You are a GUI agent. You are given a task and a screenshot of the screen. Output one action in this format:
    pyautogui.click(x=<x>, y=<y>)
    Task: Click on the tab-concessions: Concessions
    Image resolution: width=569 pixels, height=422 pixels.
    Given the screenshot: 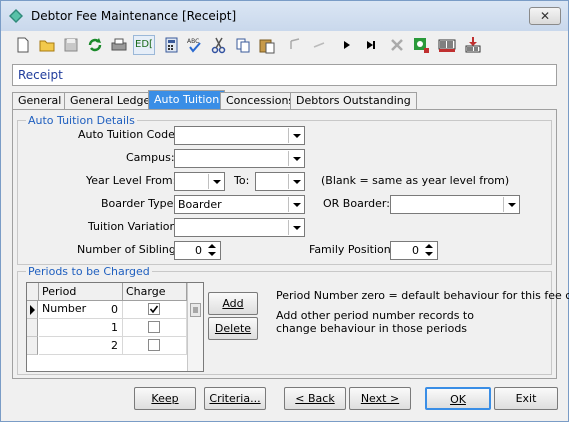 What is the action you would take?
    pyautogui.click(x=260, y=101)
    